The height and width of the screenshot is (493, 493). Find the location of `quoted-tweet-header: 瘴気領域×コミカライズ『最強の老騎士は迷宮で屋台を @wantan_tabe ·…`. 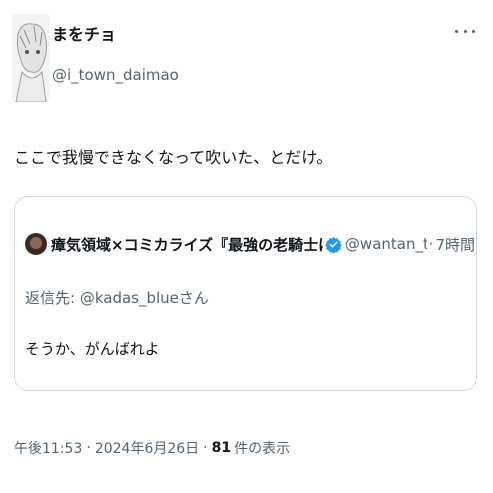

quoted-tweet-header: 瘴気領域×コミカライズ『最強の老騎士は迷宮で屋台を @wantan_tabe ·… is located at coordinates (250, 244).